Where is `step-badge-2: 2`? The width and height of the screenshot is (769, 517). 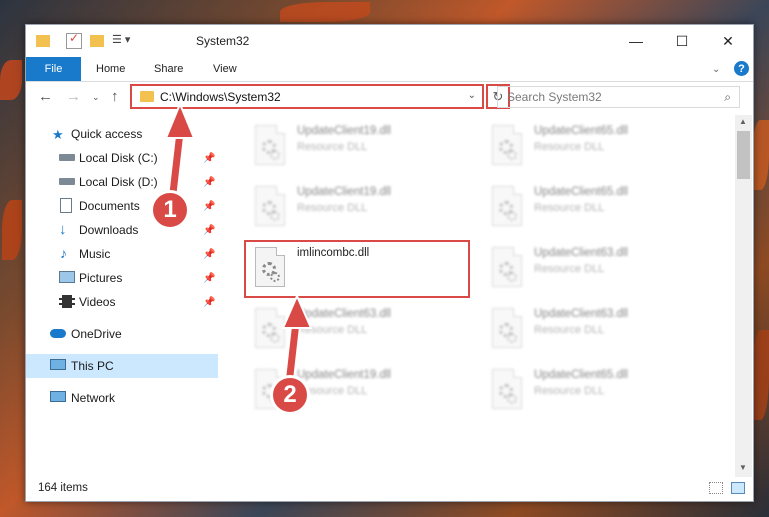
step-badge-2: 2 is located at coordinates (290, 395).